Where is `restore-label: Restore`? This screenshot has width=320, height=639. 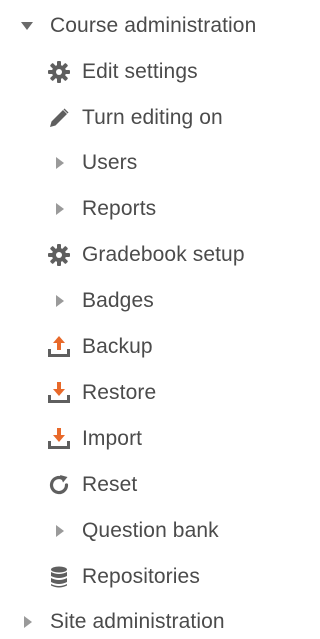 restore-label: Restore is located at coordinates (119, 392).